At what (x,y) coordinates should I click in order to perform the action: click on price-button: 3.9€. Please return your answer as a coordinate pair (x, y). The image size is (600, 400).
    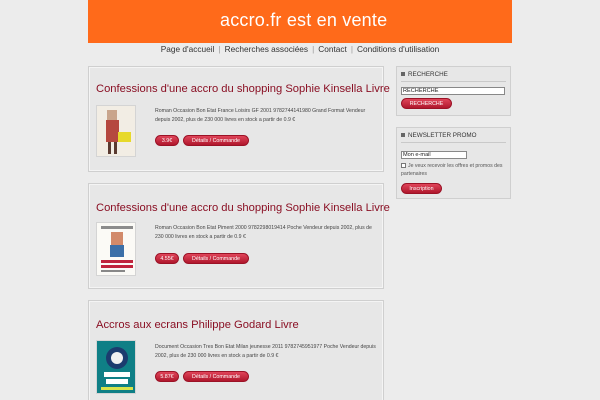
    Looking at the image, I should click on (167, 140).